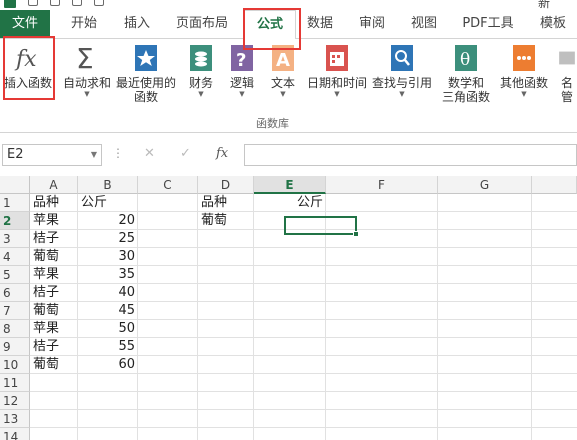  I want to click on cell-a3: 桔子, so click(54, 239).